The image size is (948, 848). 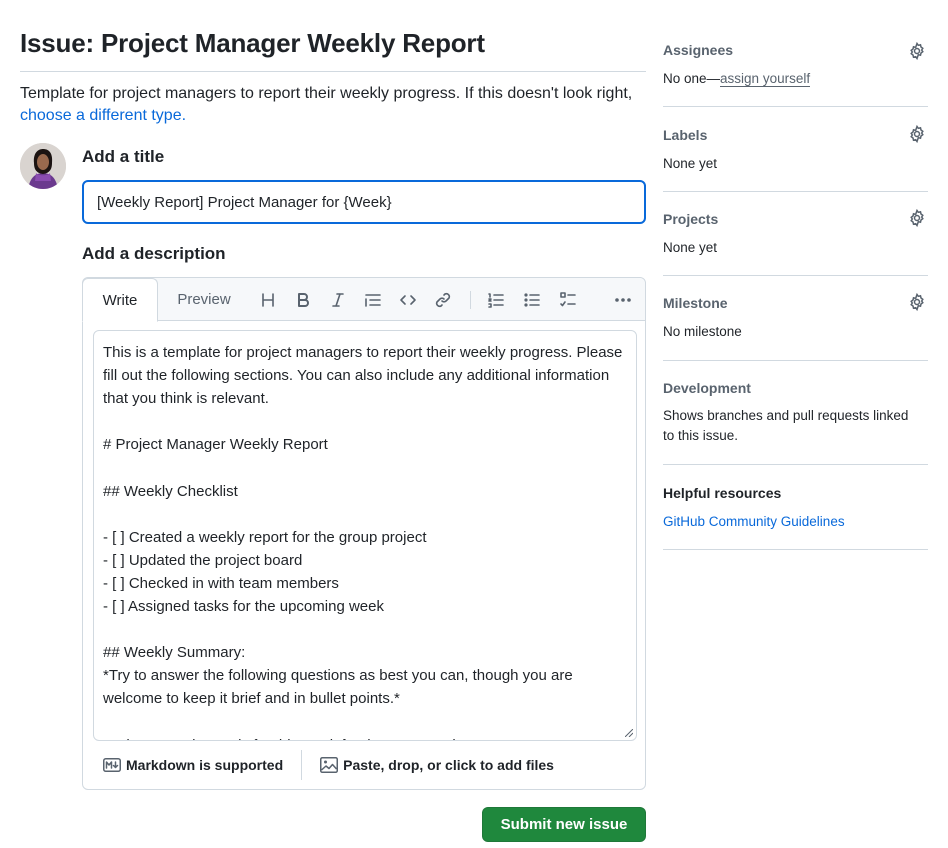 I want to click on footer-divider, so click(x=302, y=765).